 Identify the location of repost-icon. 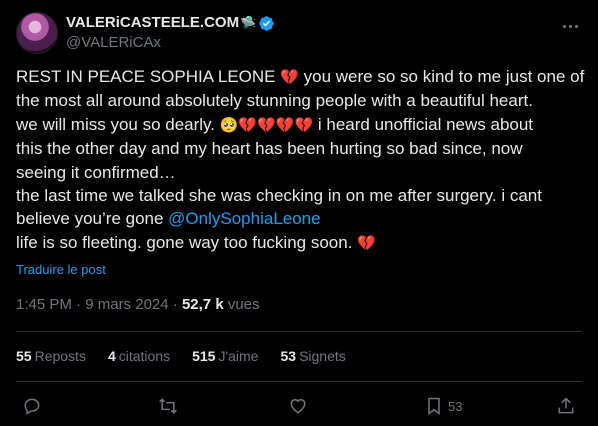
(168, 406).